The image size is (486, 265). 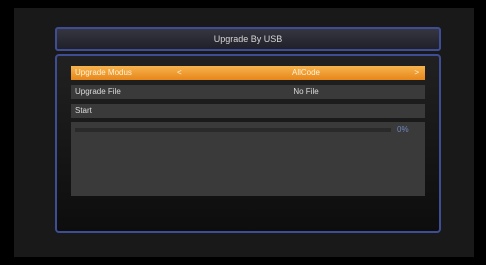 What do you see at coordinates (248, 39) in the screenshot?
I see `dialog-title: Upgrade By USB` at bounding box center [248, 39].